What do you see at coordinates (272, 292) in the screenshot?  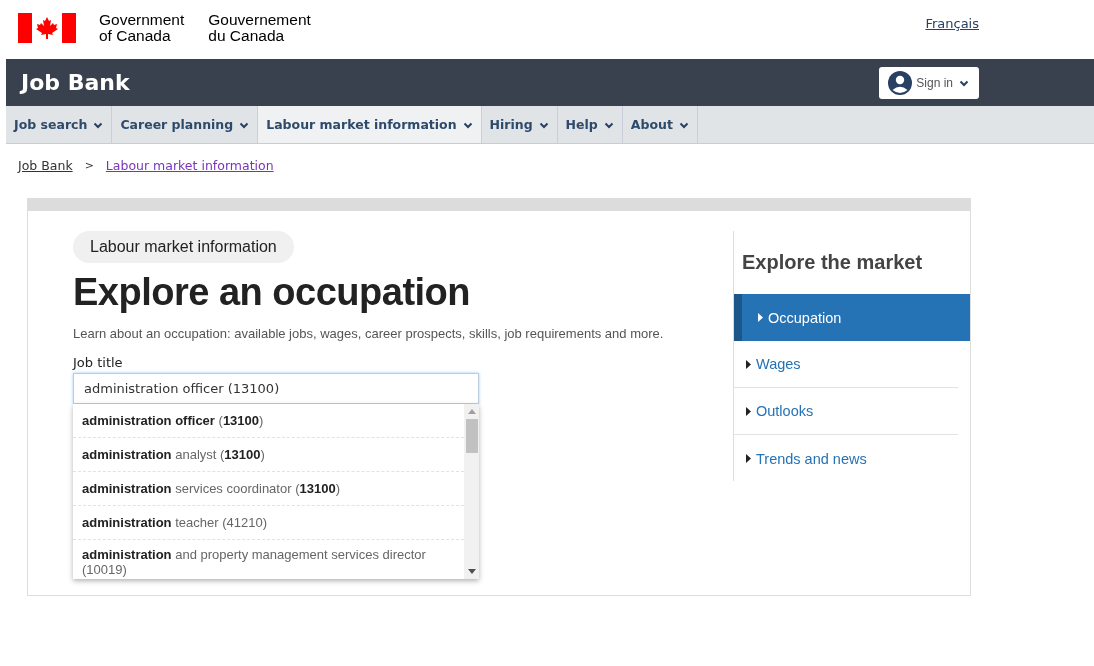 I see `page-heading: Explore an occupation` at bounding box center [272, 292].